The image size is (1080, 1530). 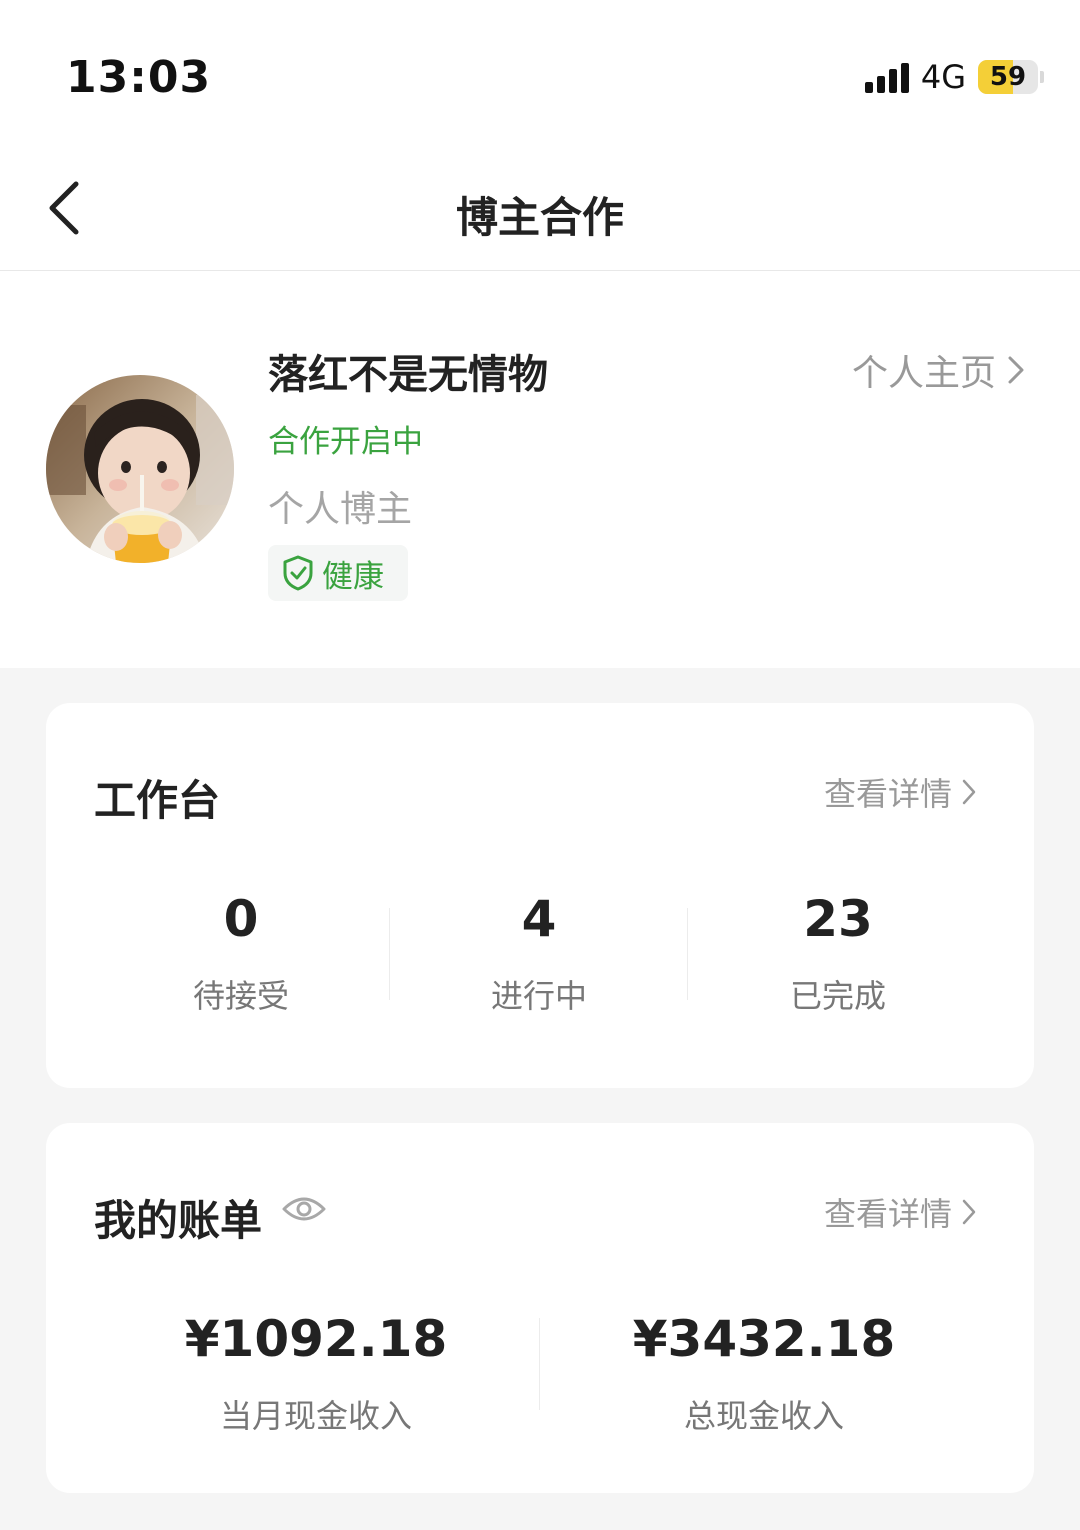 I want to click on battery-level: 59, so click(x=1008, y=77).